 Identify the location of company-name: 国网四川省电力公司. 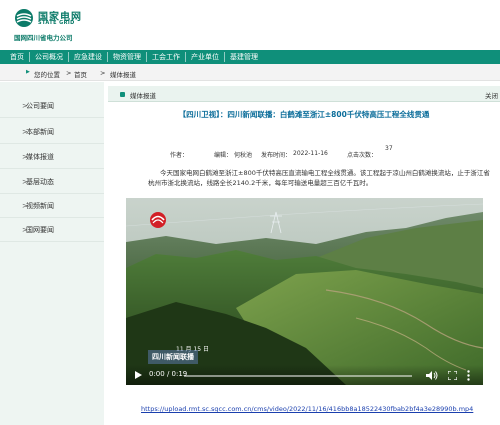
(43, 38).